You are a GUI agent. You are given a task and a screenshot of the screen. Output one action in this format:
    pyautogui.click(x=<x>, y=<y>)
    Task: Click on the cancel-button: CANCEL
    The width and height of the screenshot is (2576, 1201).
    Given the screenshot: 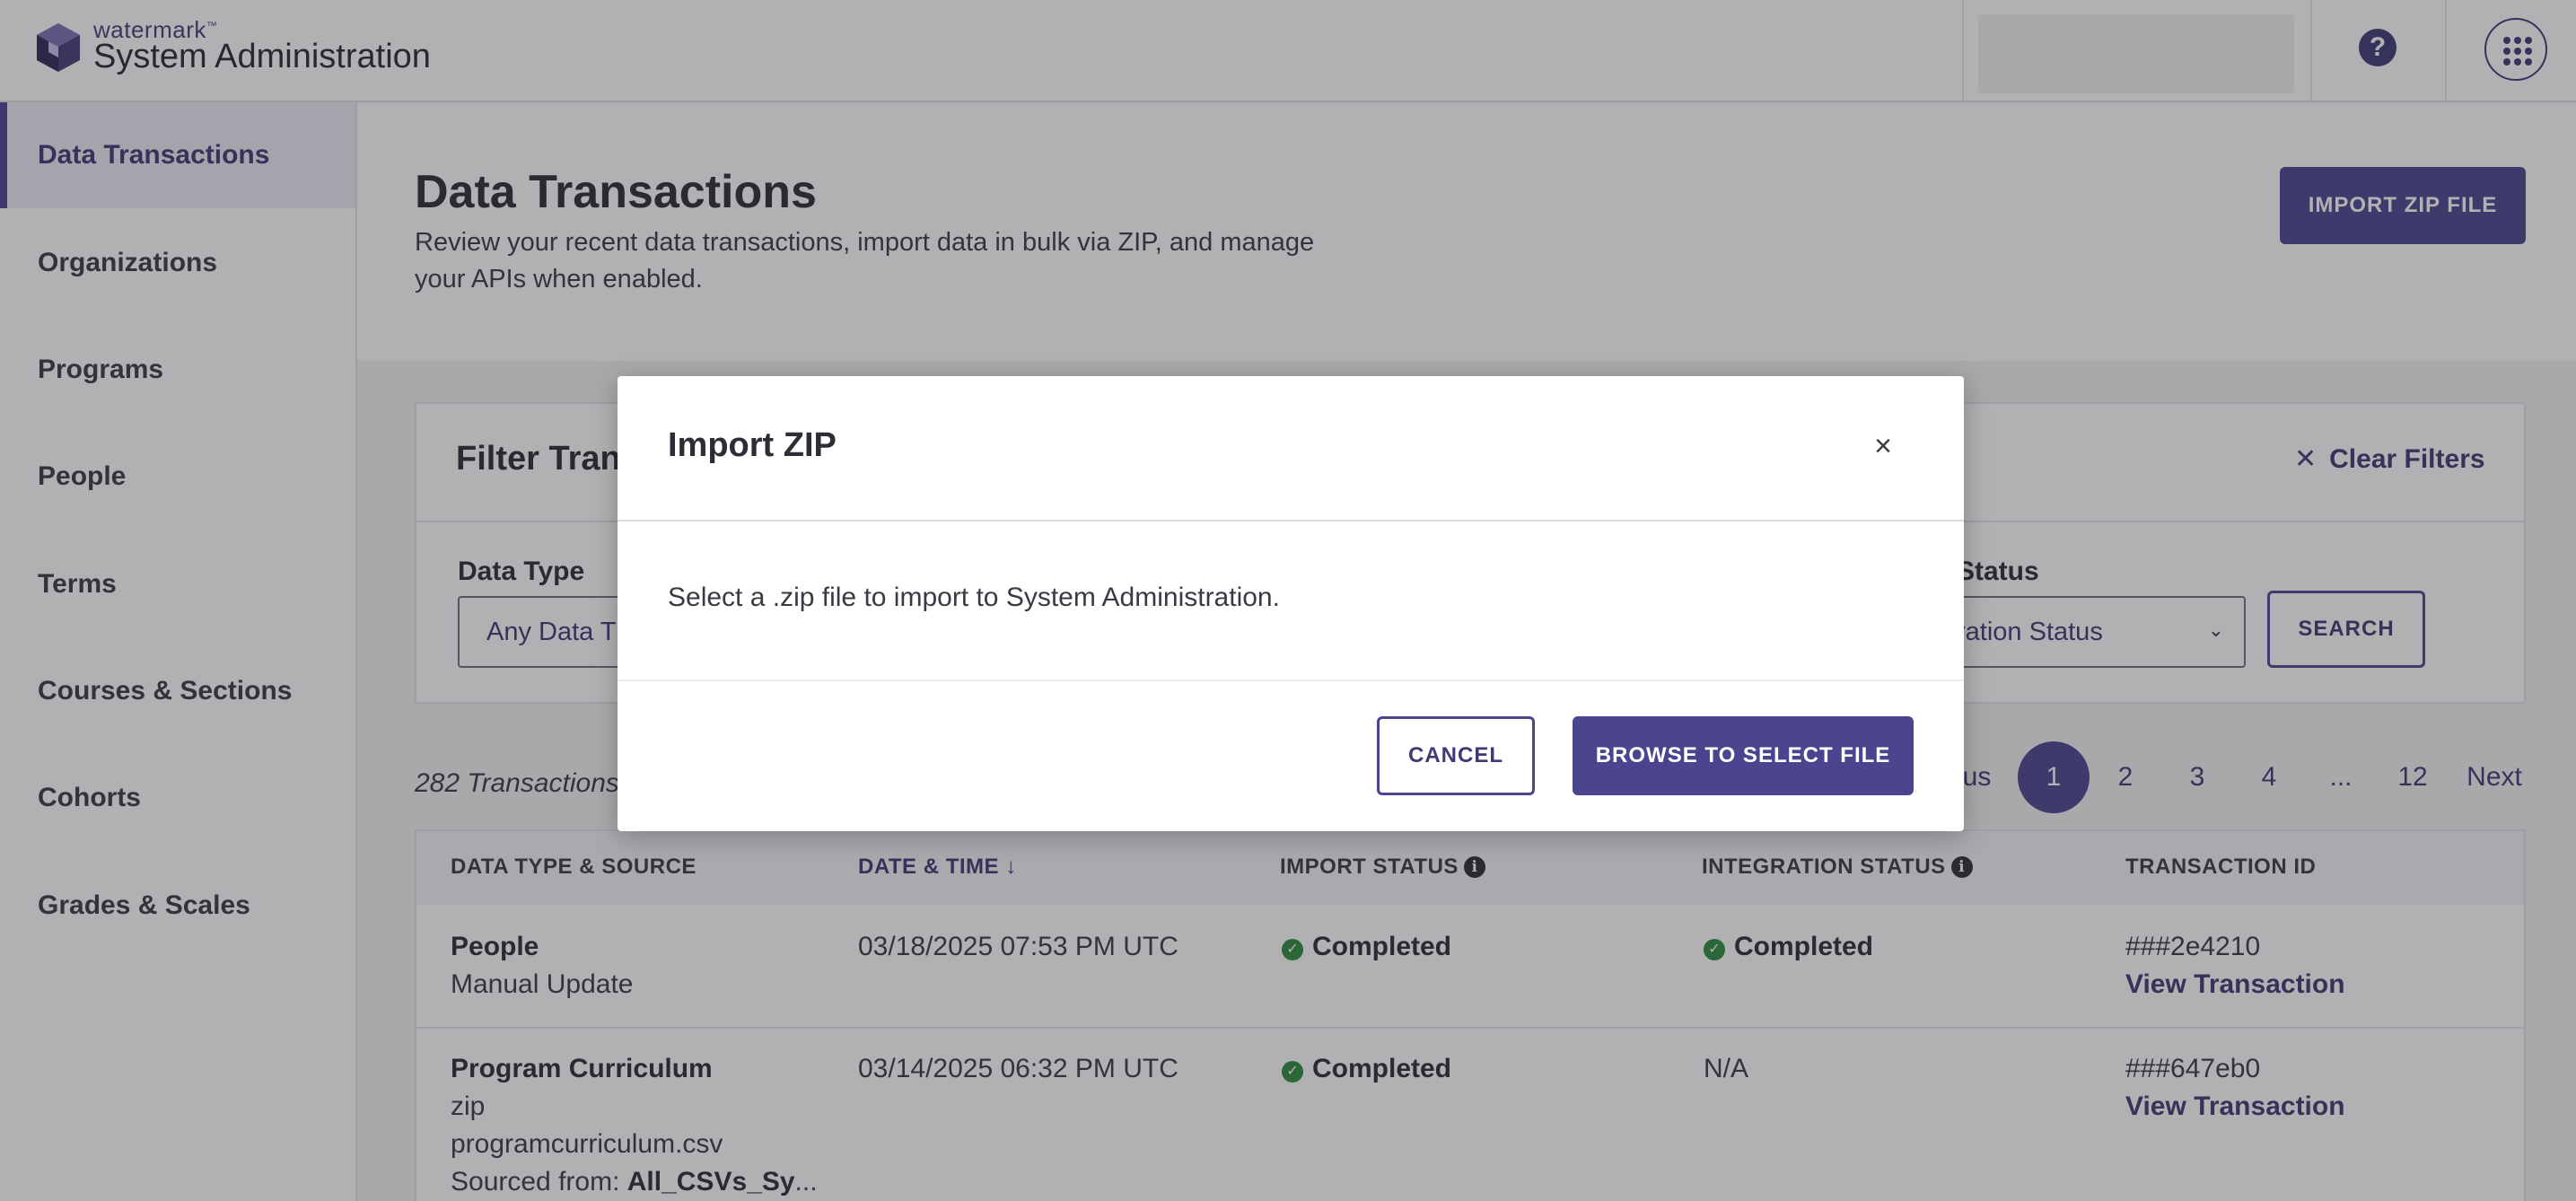 What is the action you would take?
    pyautogui.click(x=1456, y=755)
    